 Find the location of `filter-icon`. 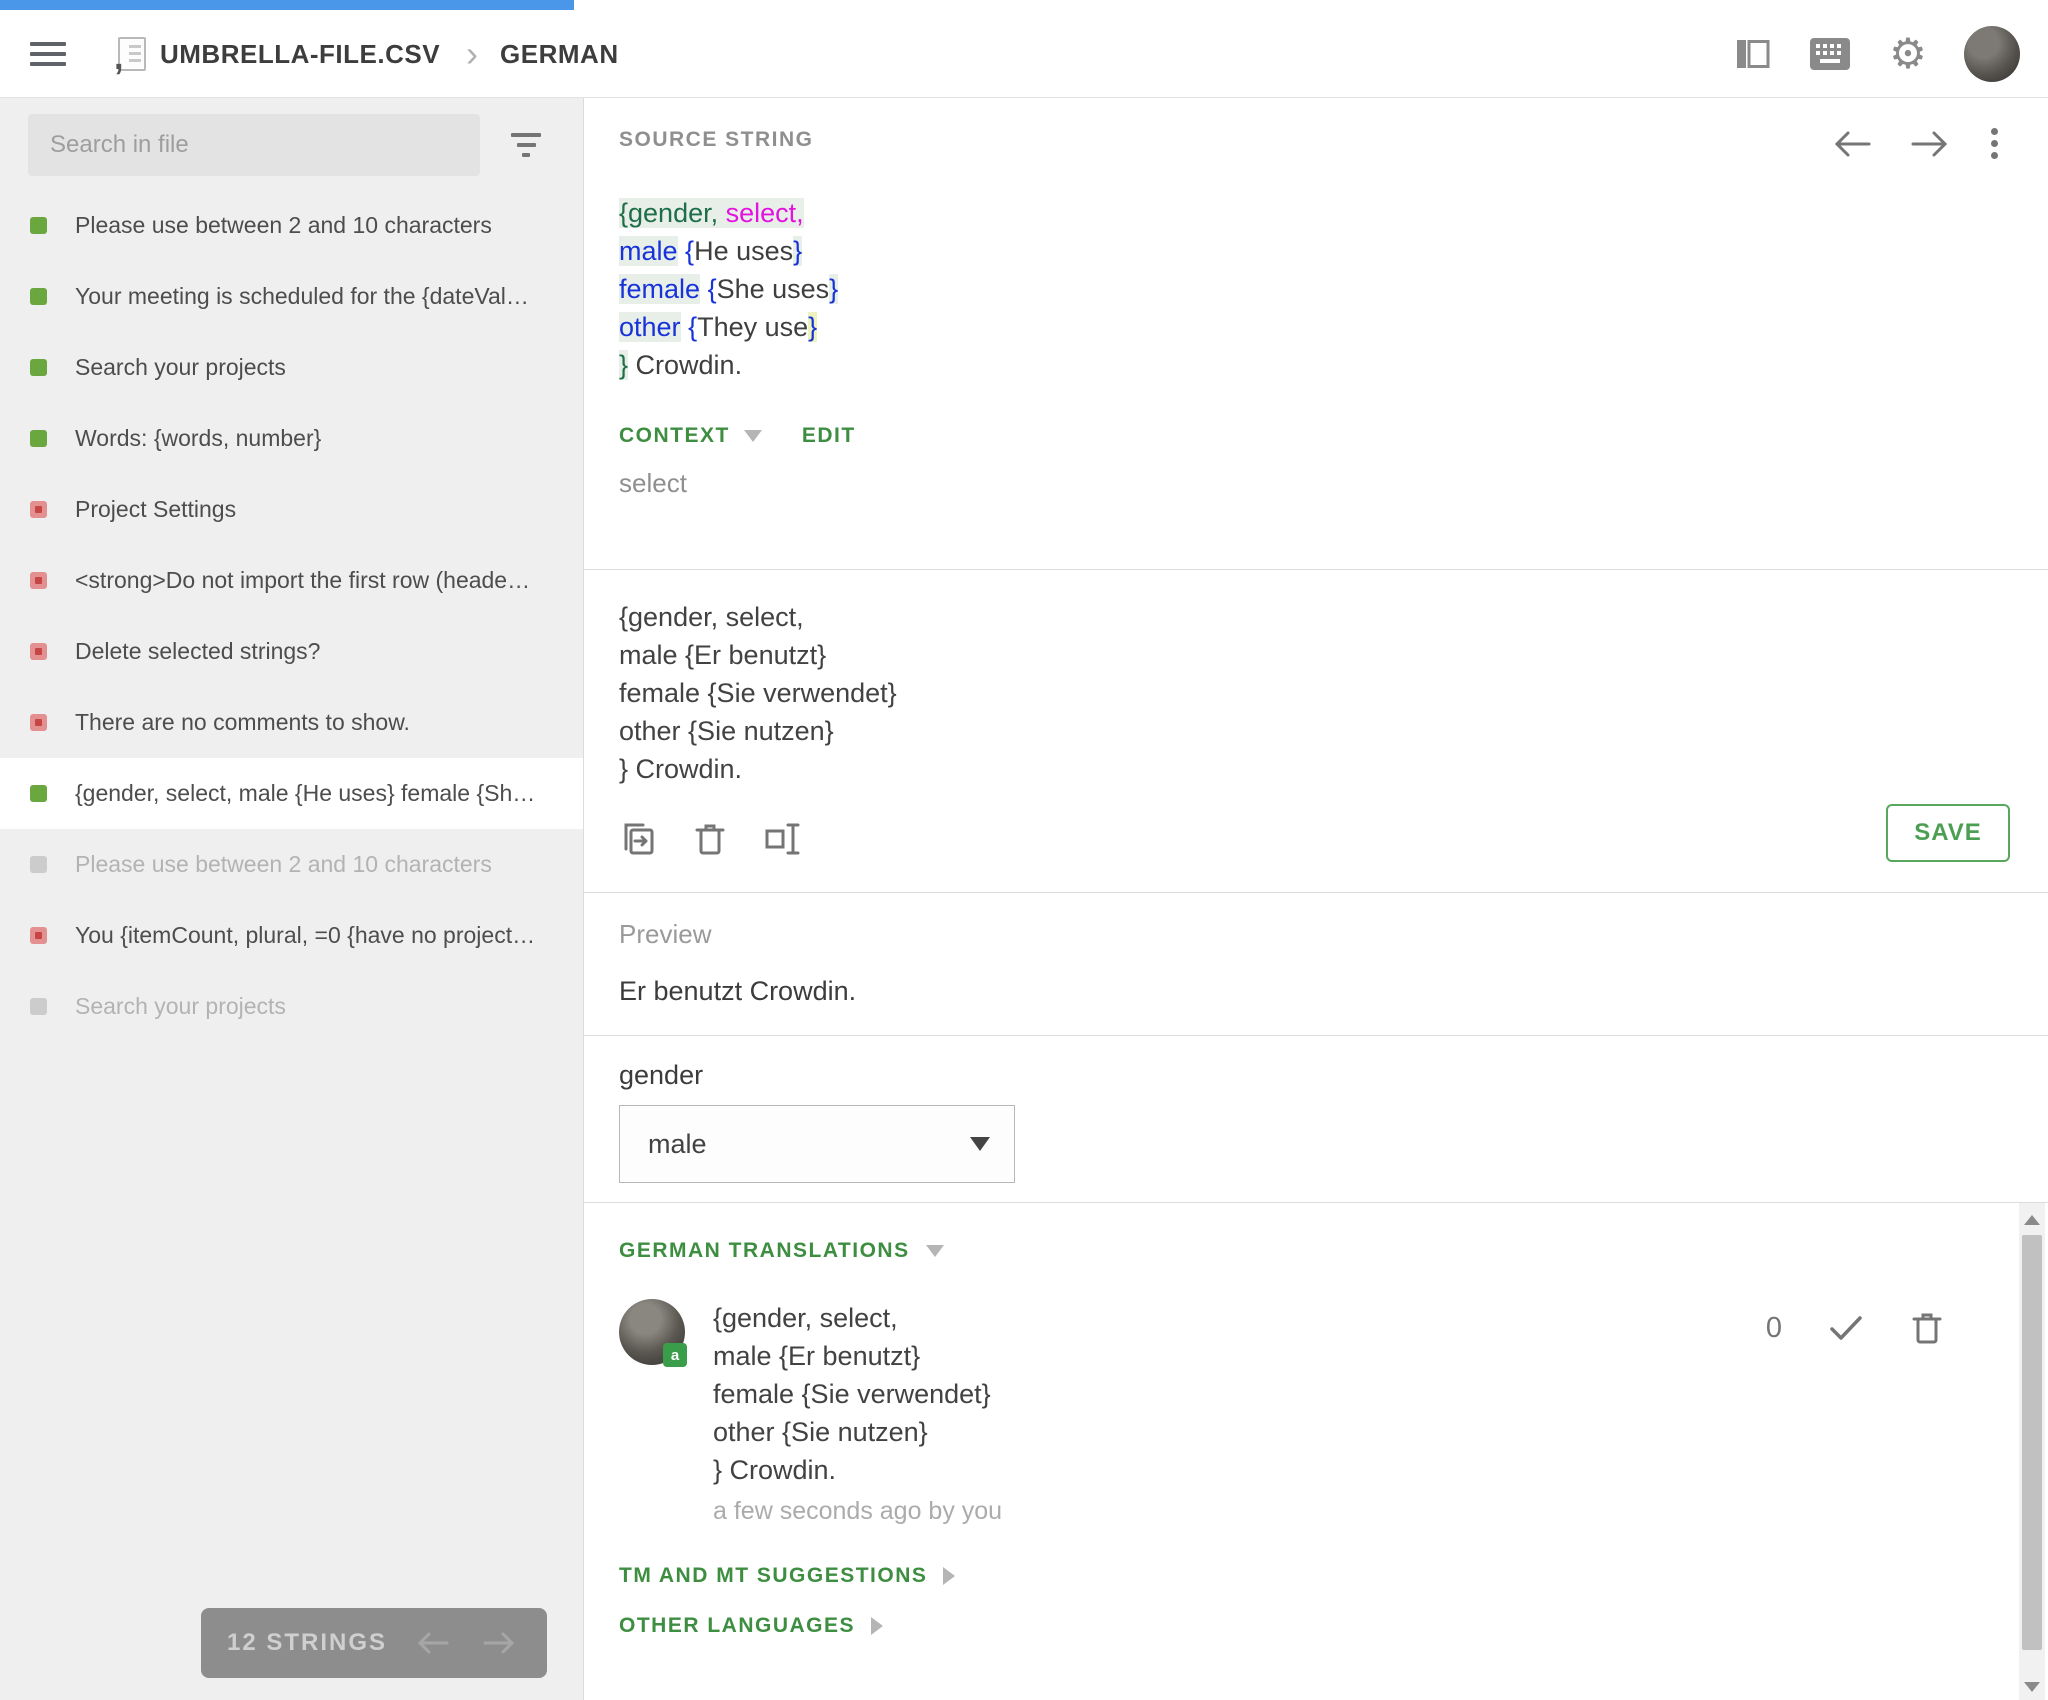

filter-icon is located at coordinates (526, 145).